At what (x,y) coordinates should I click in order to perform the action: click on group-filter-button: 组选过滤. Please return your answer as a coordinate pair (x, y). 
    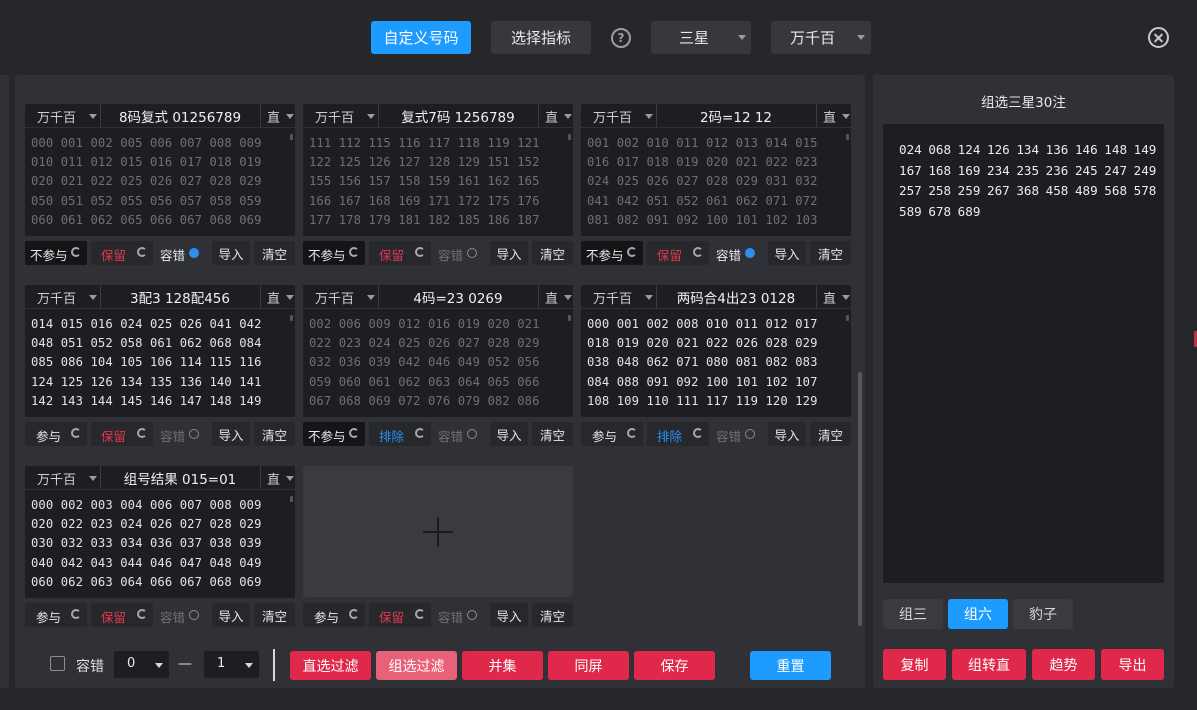
    Looking at the image, I should click on (416, 665).